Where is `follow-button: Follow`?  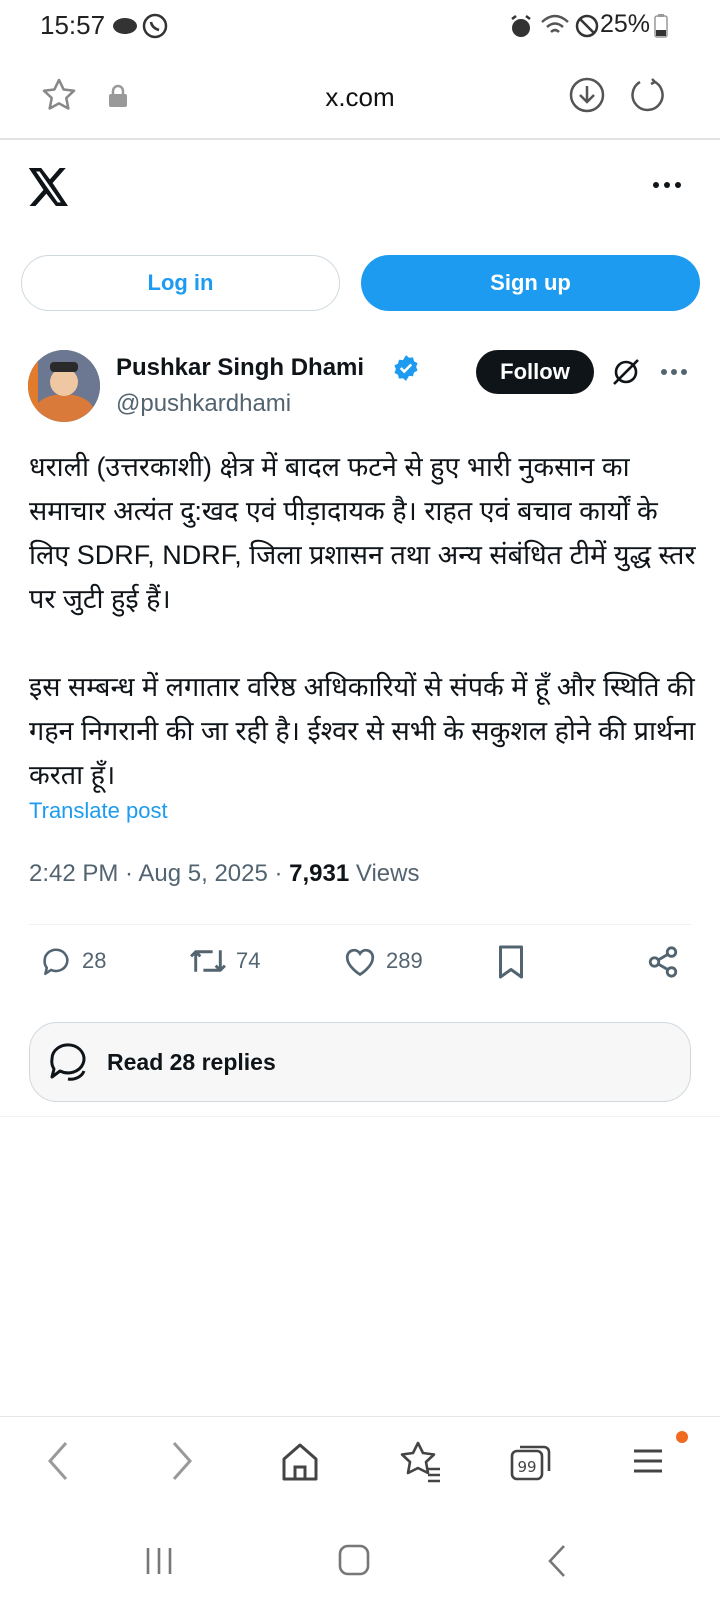 follow-button: Follow is located at coordinates (535, 372).